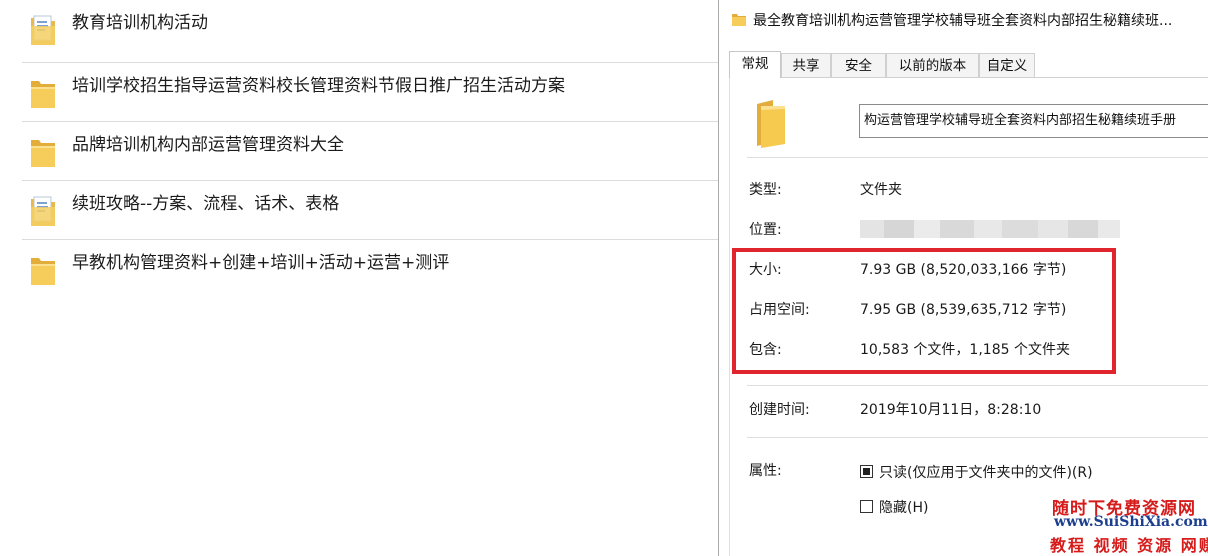 The image size is (1208, 556). Describe the element at coordinates (765, 350) in the screenshot. I see `contains-label: 包含:` at that location.